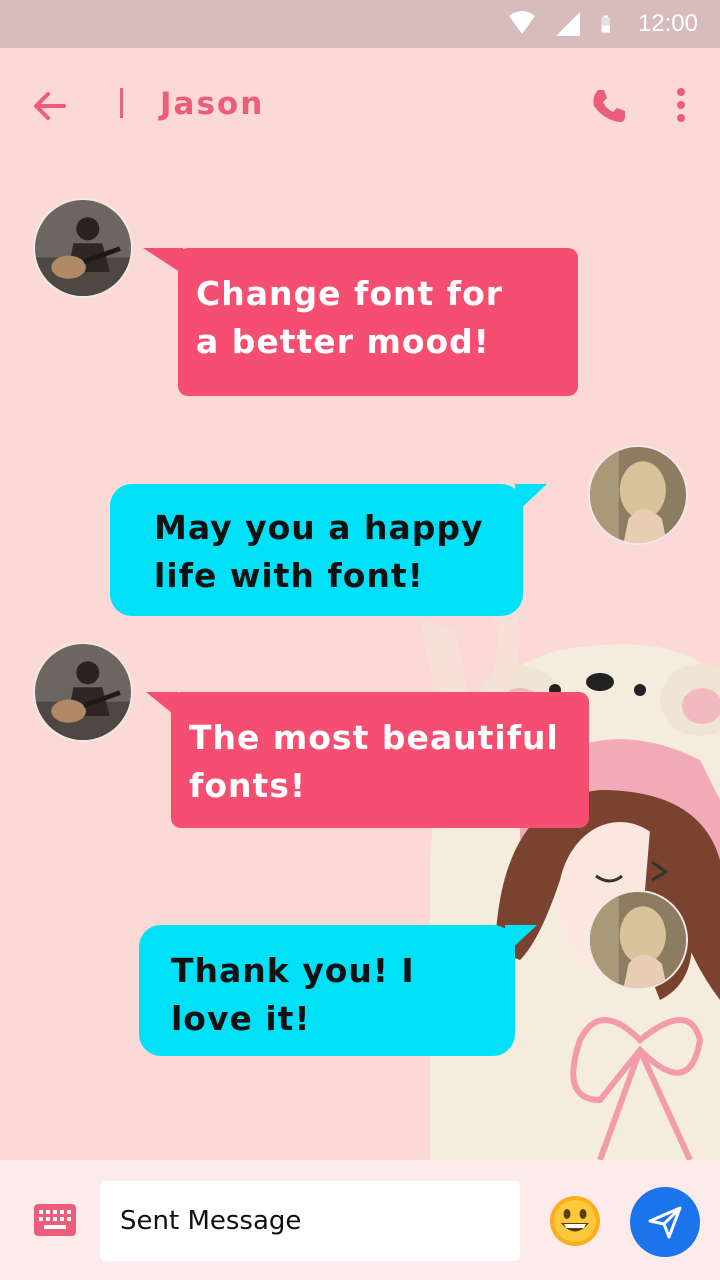  I want to click on incoming-message-bubble: Change font for a better mood!, so click(378, 322).